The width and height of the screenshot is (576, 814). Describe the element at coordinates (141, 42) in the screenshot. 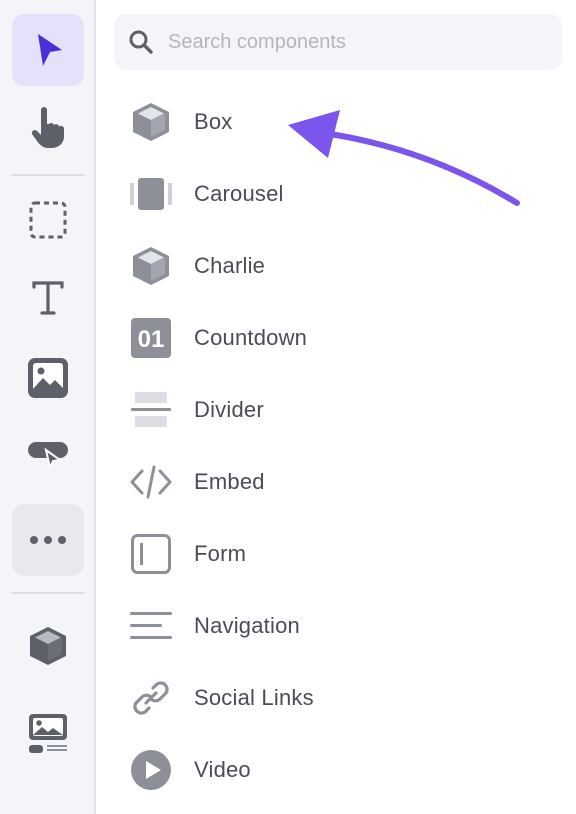

I see `search-icon` at that location.